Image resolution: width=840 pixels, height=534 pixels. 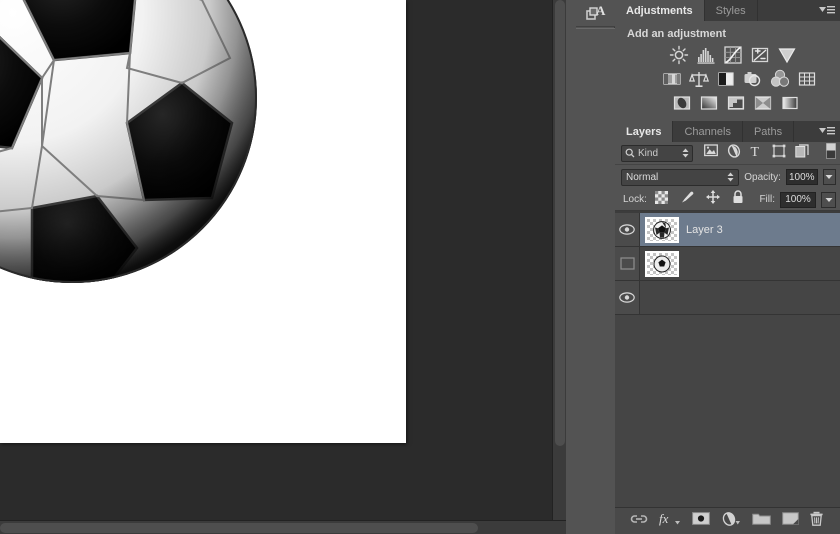 What do you see at coordinates (560, 223) in the screenshot?
I see `canvas-vertical-scrollbar-thumb` at bounding box center [560, 223].